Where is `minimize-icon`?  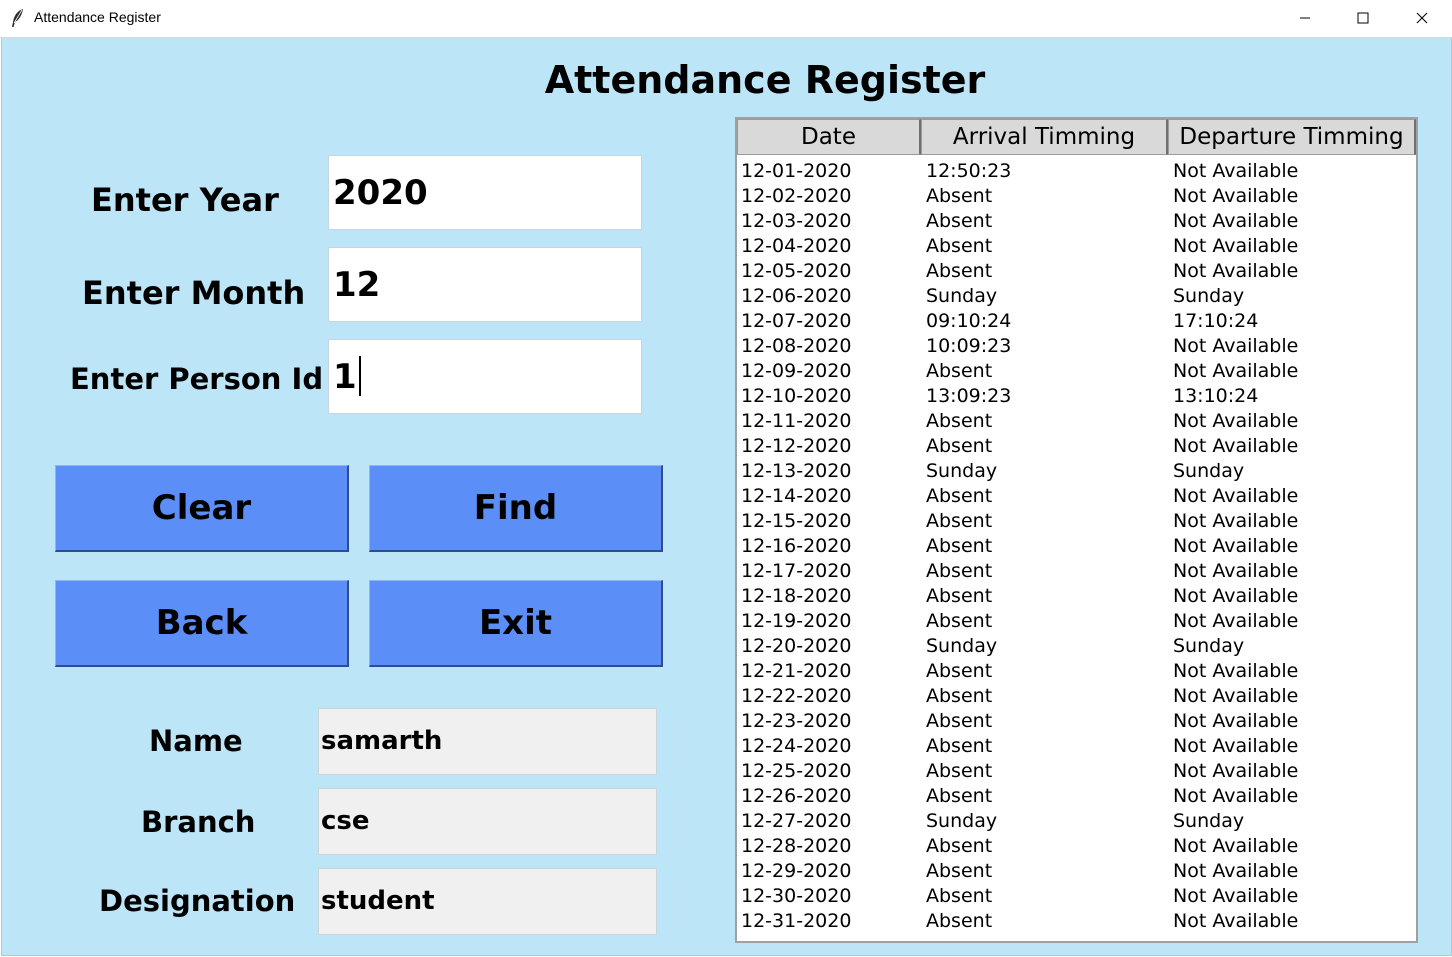 minimize-icon is located at coordinates (1305, 18).